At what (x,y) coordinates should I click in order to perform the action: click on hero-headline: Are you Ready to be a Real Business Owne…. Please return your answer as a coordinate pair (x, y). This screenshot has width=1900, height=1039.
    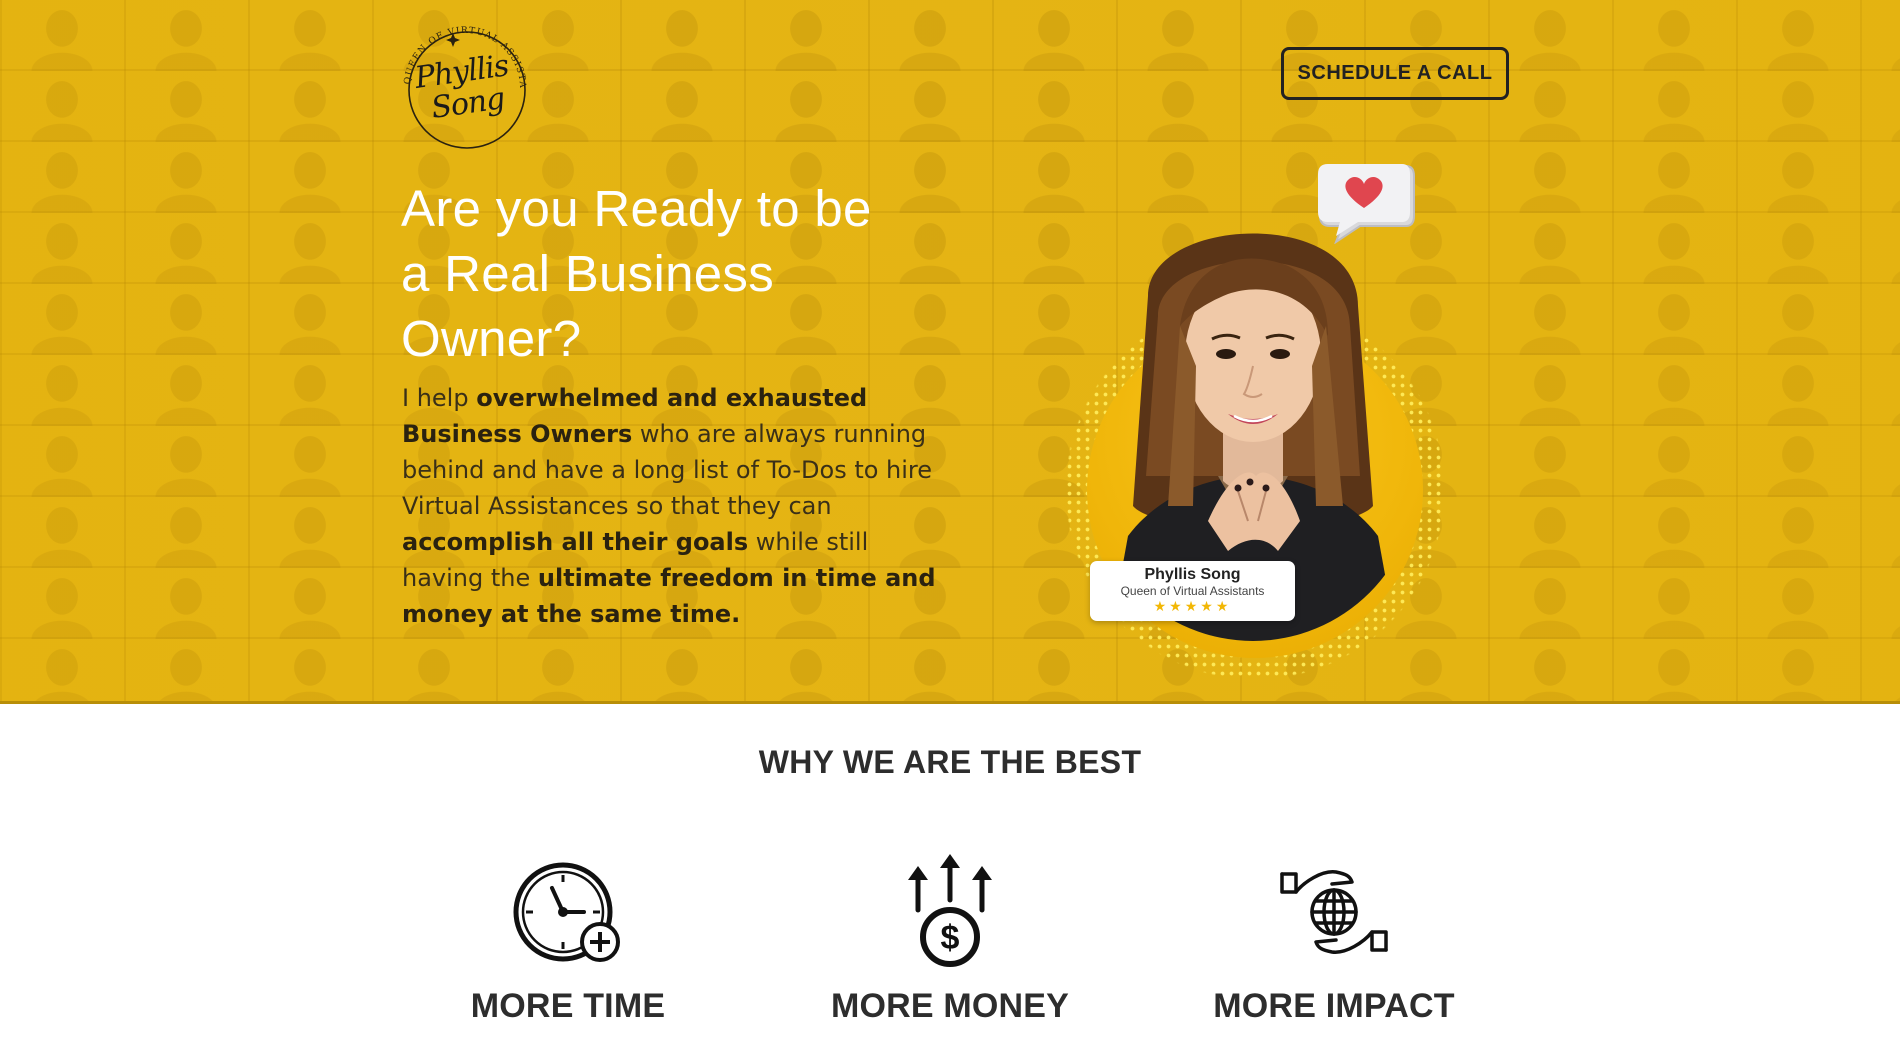
    Looking at the image, I should click on (681, 273).